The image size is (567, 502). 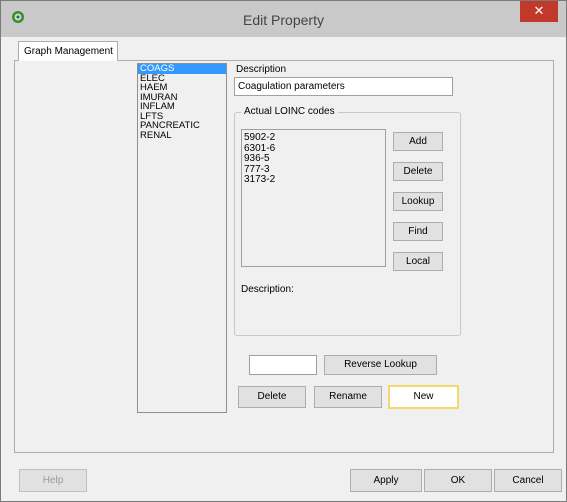 I want to click on close-button: ✕, so click(x=539, y=11).